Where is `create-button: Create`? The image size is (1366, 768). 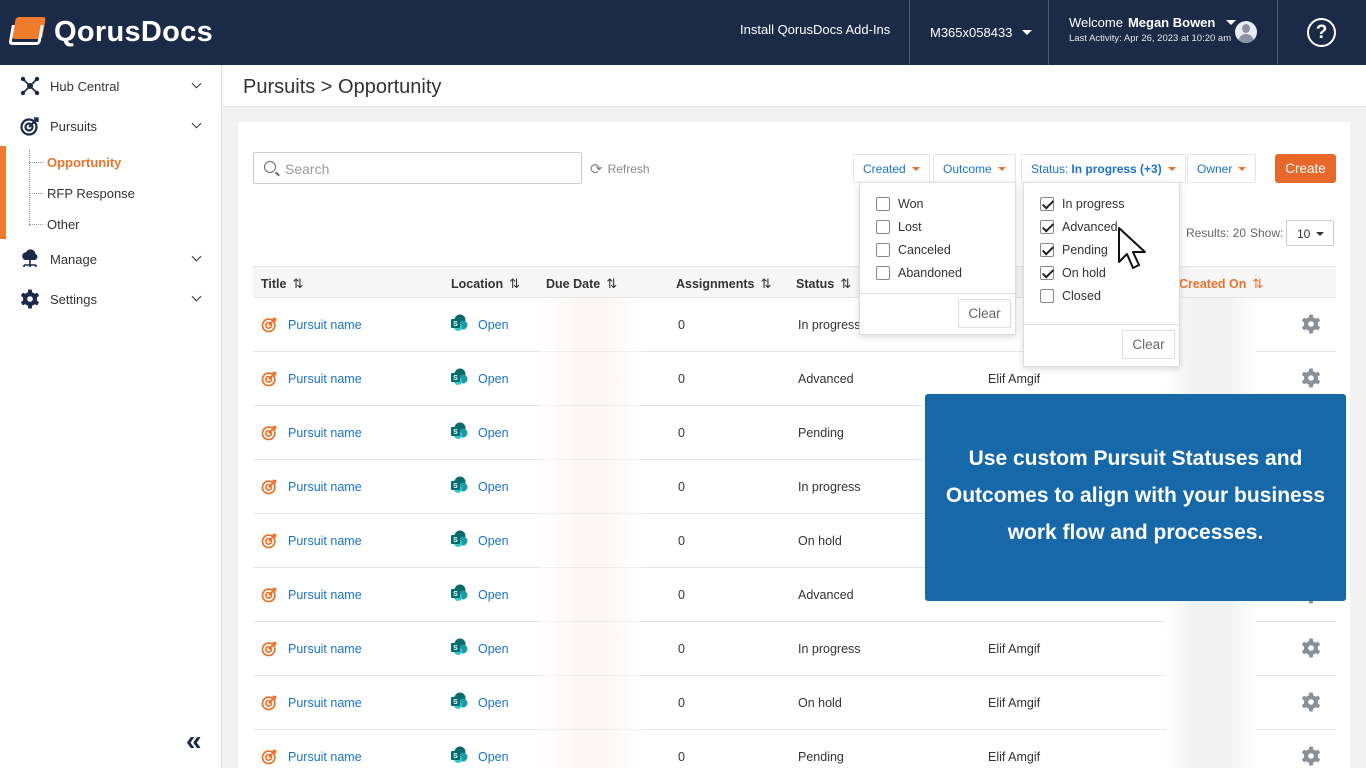 create-button: Create is located at coordinates (1305, 168).